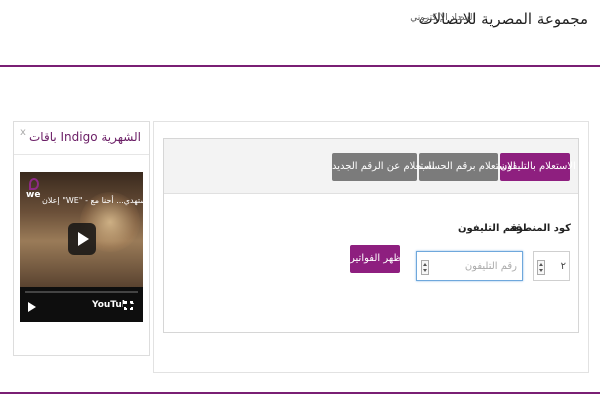 This screenshot has height=407, width=600. What do you see at coordinates (490, 228) in the screenshot?
I see `phone-label: رقم التليفون` at bounding box center [490, 228].